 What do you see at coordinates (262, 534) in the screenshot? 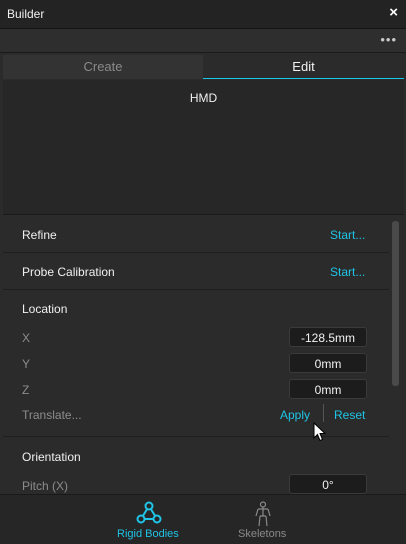
I see `nav-skeletons-label: Skeletons` at bounding box center [262, 534].